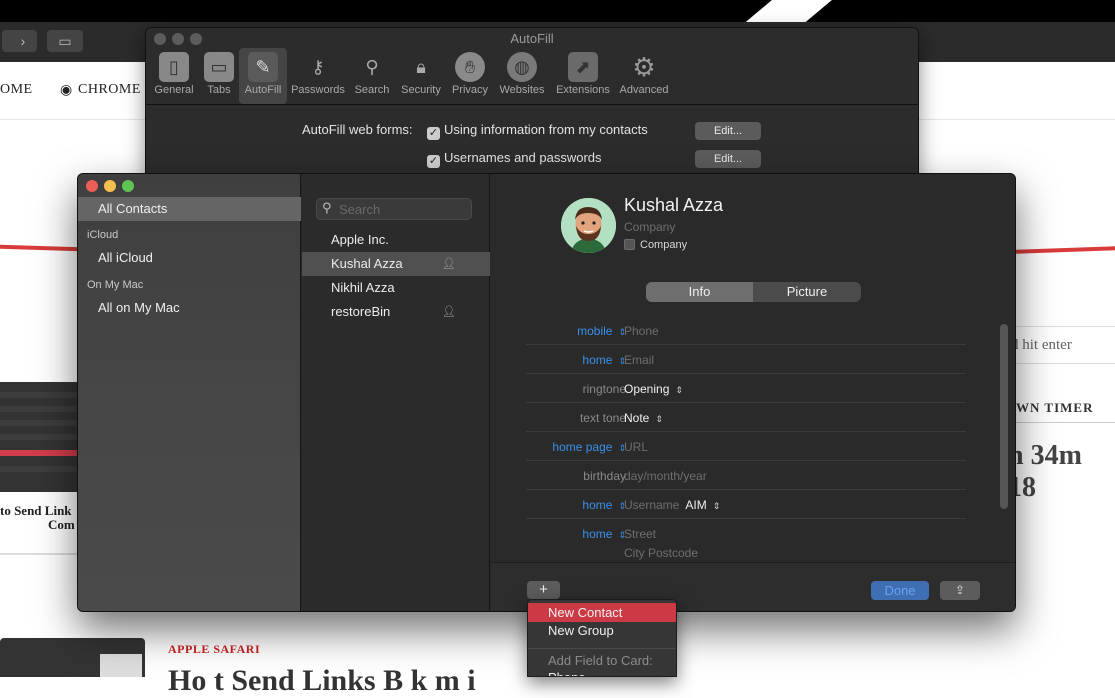 The height and width of the screenshot is (698, 1115). I want to click on field-value: Note ⇕, so click(643, 418).